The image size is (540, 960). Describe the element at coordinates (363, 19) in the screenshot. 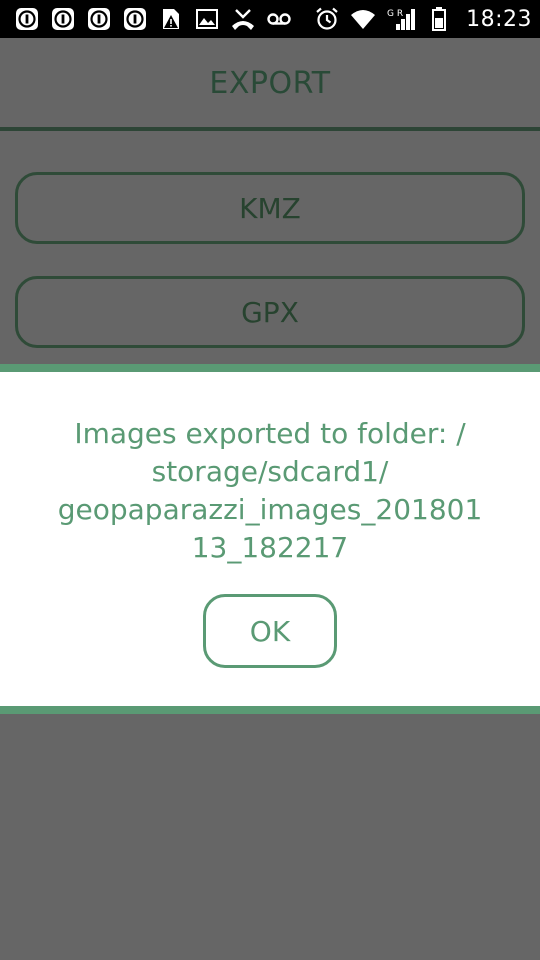

I see `wifi-icon` at that location.